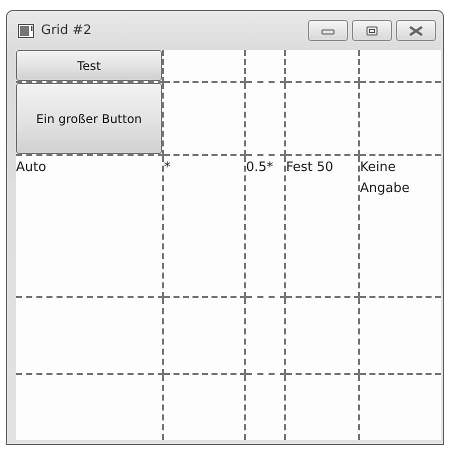 The width and height of the screenshot is (451, 450). I want to click on close-button, so click(416, 30).